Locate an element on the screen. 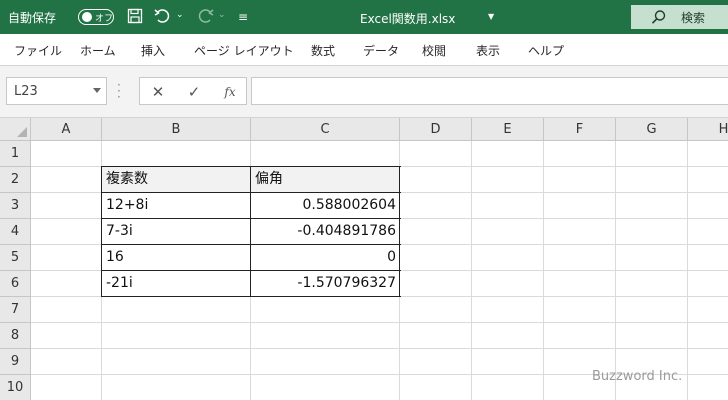 This screenshot has height=400, width=728. save-icon is located at coordinates (135, 17).